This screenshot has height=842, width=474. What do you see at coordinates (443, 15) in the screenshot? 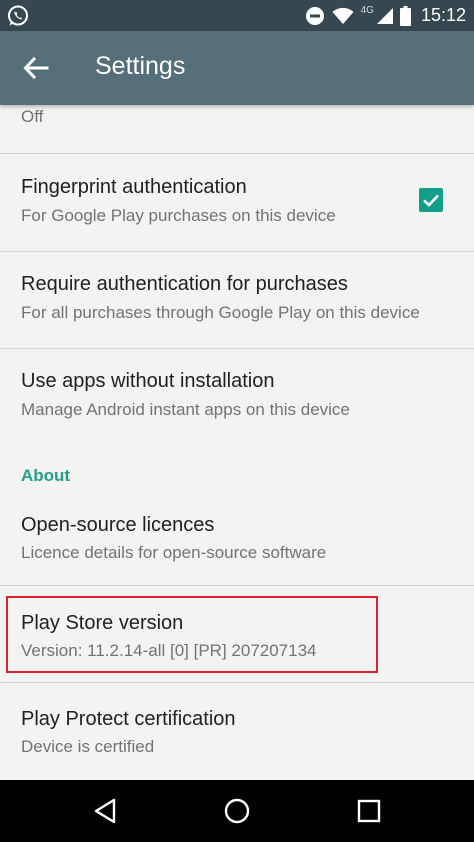
I see `clock: 15:12` at bounding box center [443, 15].